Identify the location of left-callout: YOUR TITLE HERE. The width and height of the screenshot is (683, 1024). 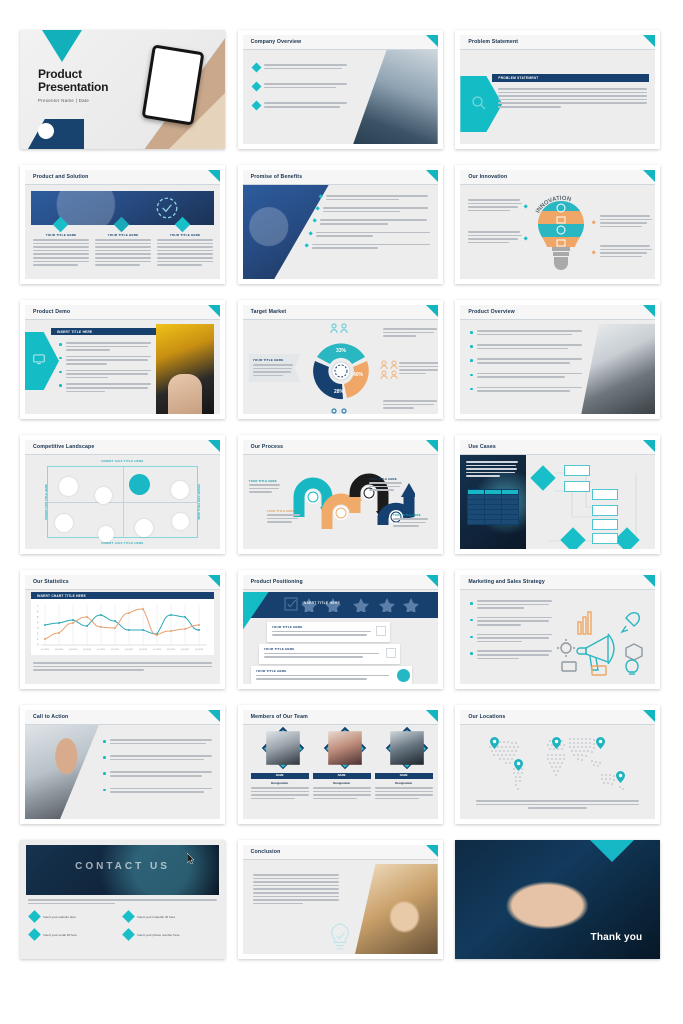
(274, 368).